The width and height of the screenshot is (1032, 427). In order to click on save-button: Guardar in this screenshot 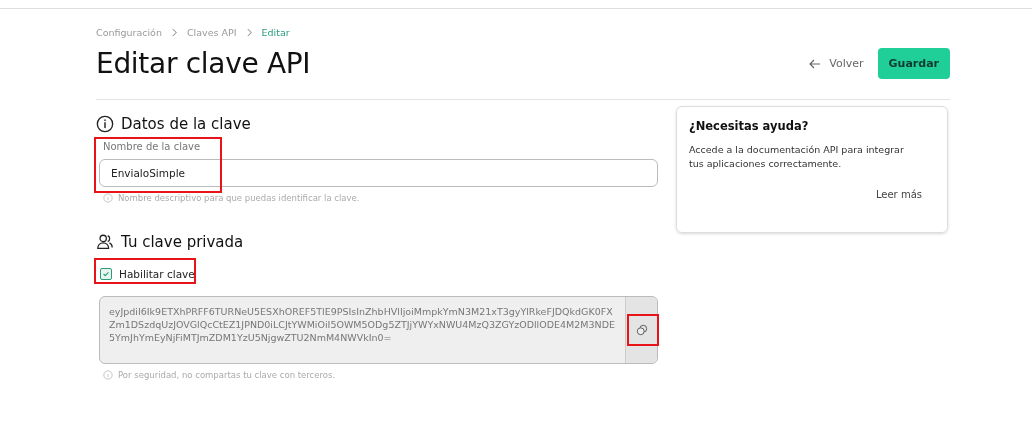, I will do `click(913, 63)`.